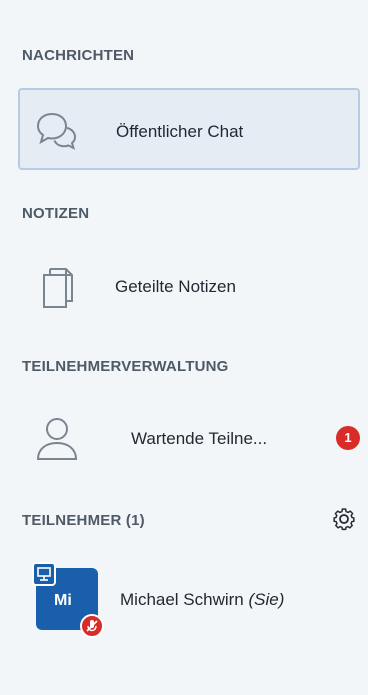  Describe the element at coordinates (56, 131) in the screenshot. I see `chat-bubbles-icon` at that location.